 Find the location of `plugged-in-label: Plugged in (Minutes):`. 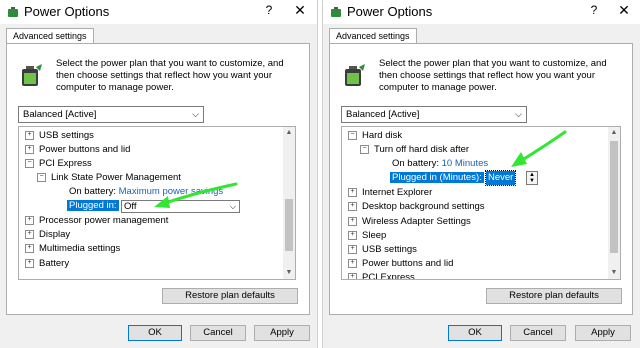

plugged-in-label: Plugged in (Minutes): is located at coordinates (437, 177).